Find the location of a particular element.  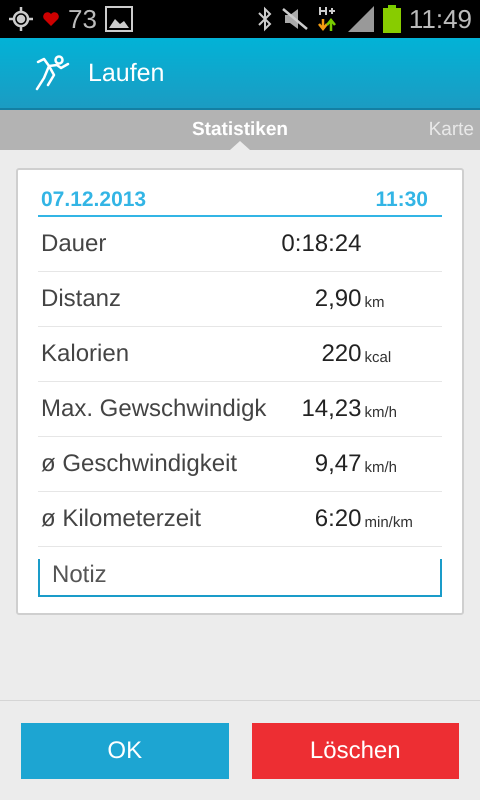

data-transfer-icon is located at coordinates (327, 19).